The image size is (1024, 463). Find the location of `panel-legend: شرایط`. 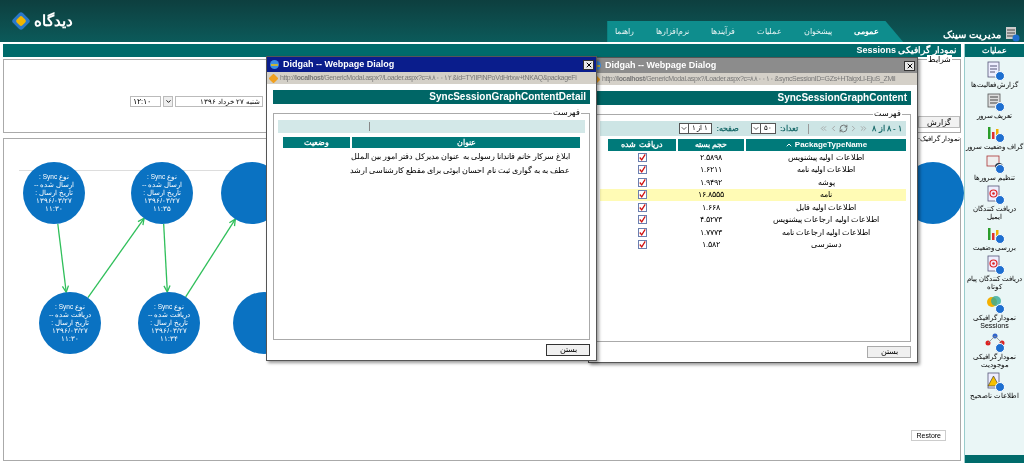

panel-legend: شرایط is located at coordinates (939, 60).